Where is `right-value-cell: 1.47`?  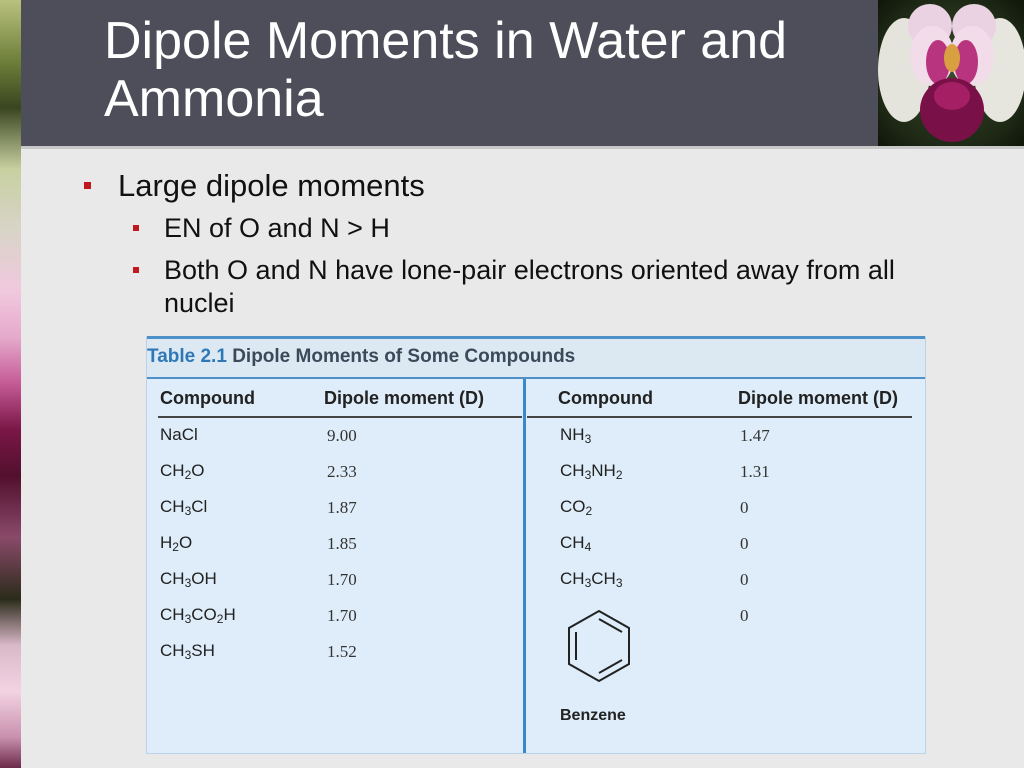
right-value-cell: 1.47 is located at coordinates (755, 435).